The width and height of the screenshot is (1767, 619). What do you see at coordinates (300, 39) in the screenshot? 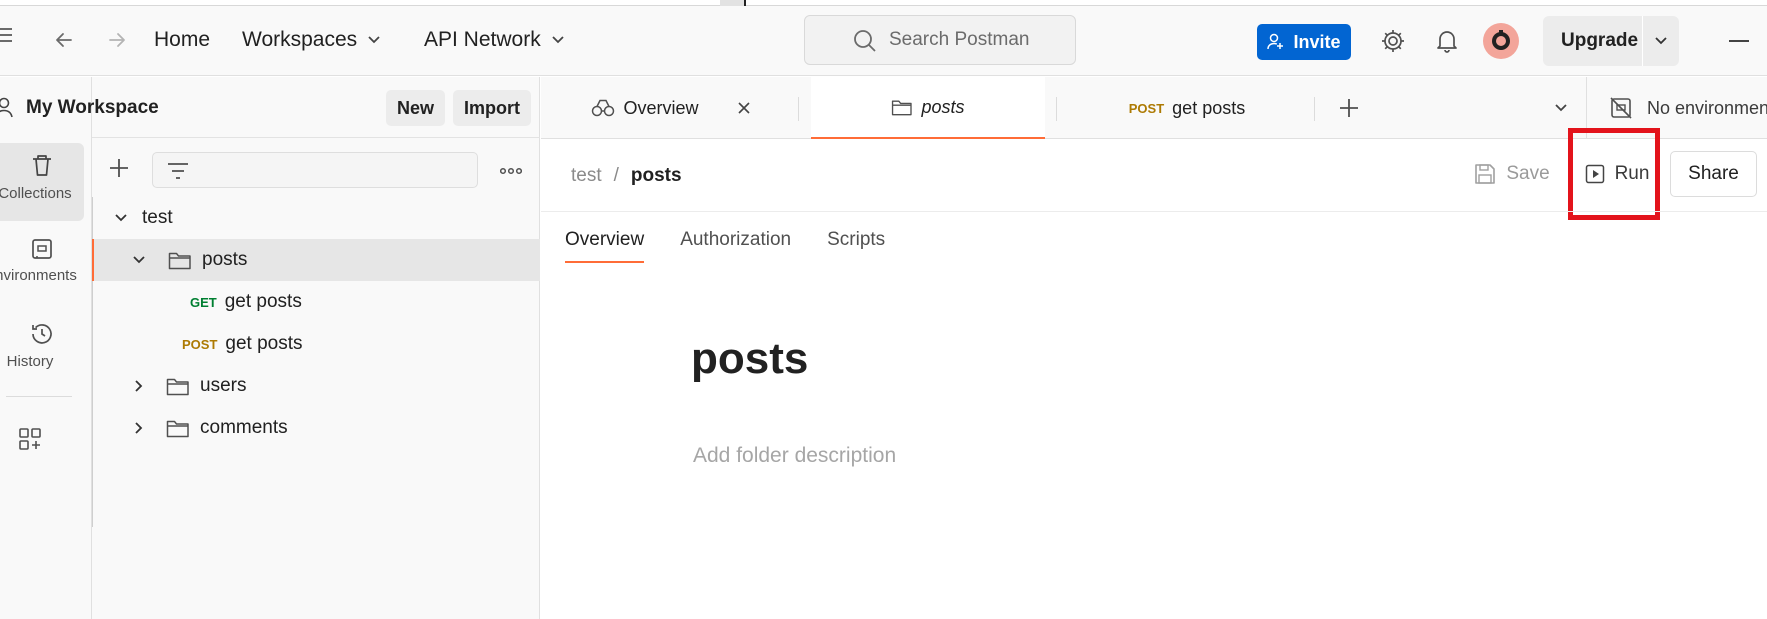
I see `workspaces-label: Workspaces` at bounding box center [300, 39].